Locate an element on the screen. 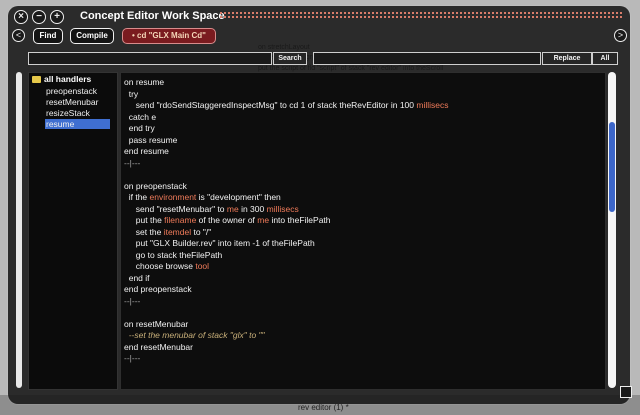 The height and width of the screenshot is (415, 640). code-line: on resetMenubar is located at coordinates (156, 324).